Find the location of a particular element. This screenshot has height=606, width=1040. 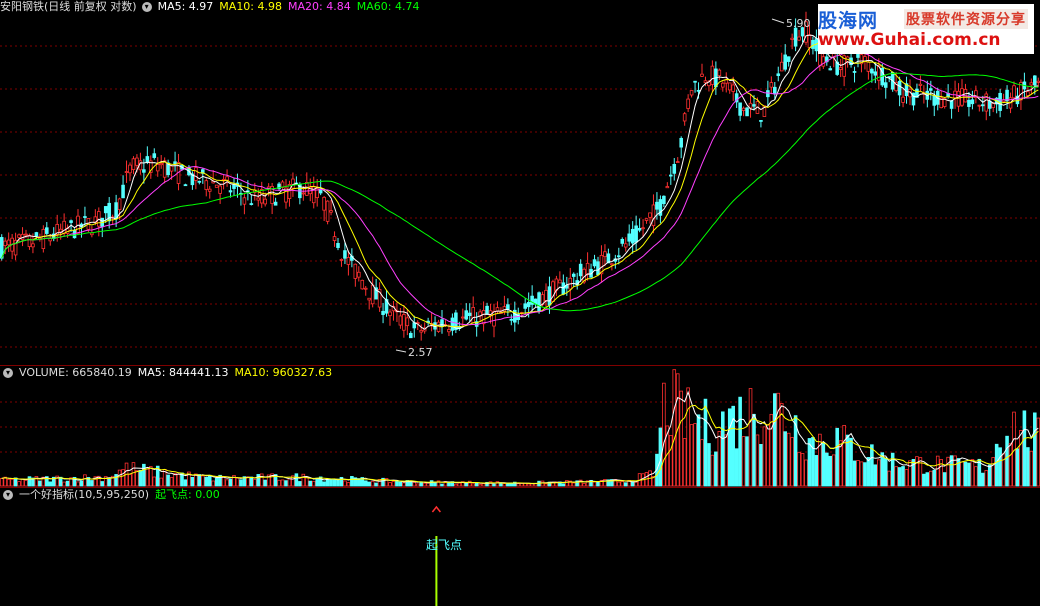

volume-ma10-readout: MA10: 960327.63 is located at coordinates (283, 372).